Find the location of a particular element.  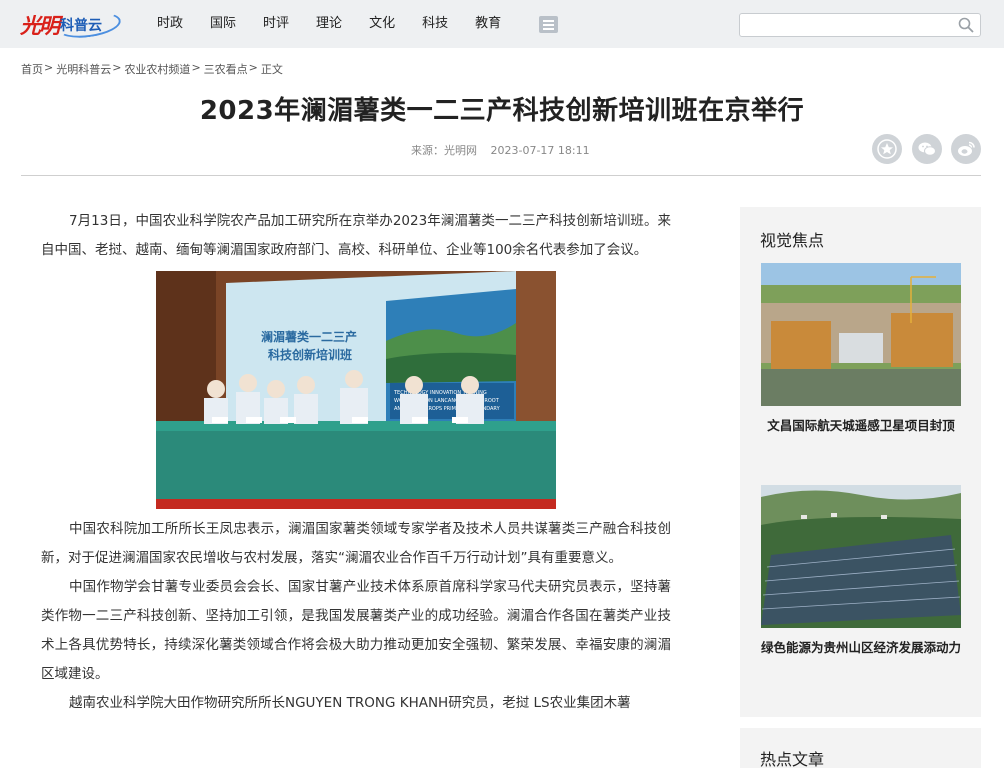

article-meta: 来源：光明网 2023-07-17 18:11 is located at coordinates (500, 150).